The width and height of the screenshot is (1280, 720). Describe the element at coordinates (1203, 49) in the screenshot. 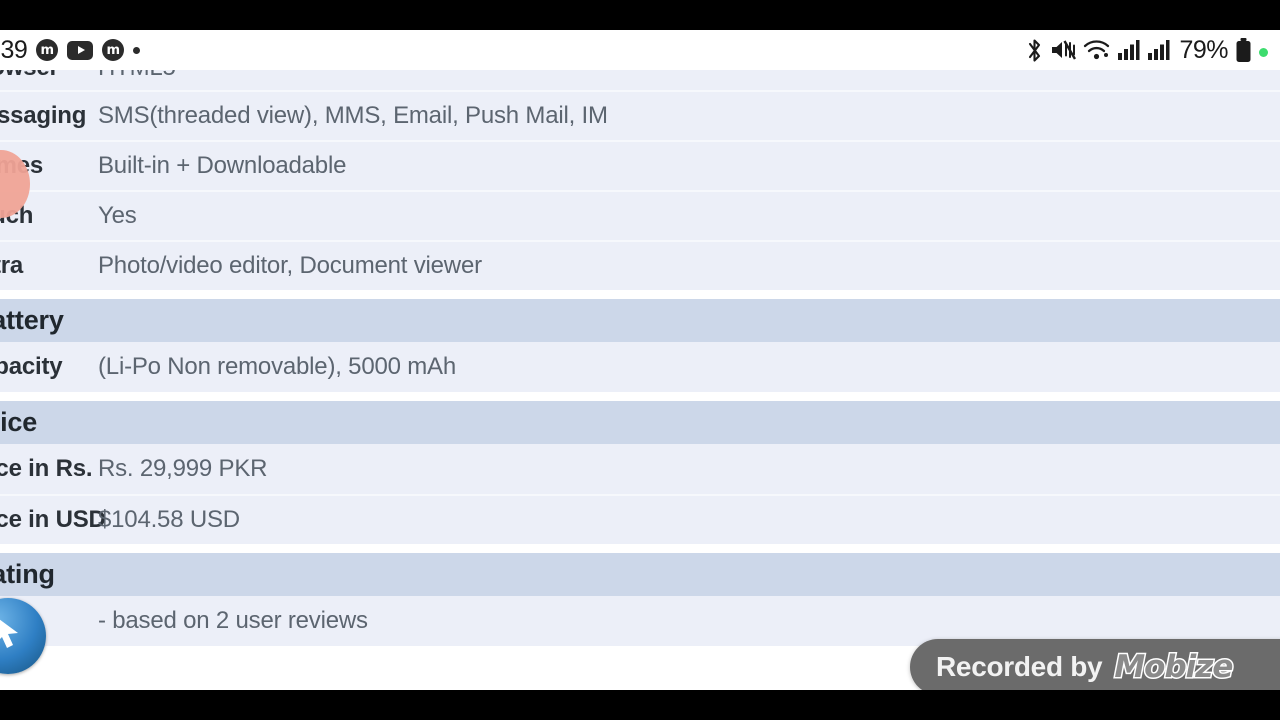

I see `battery-percent-label: 79%` at that location.